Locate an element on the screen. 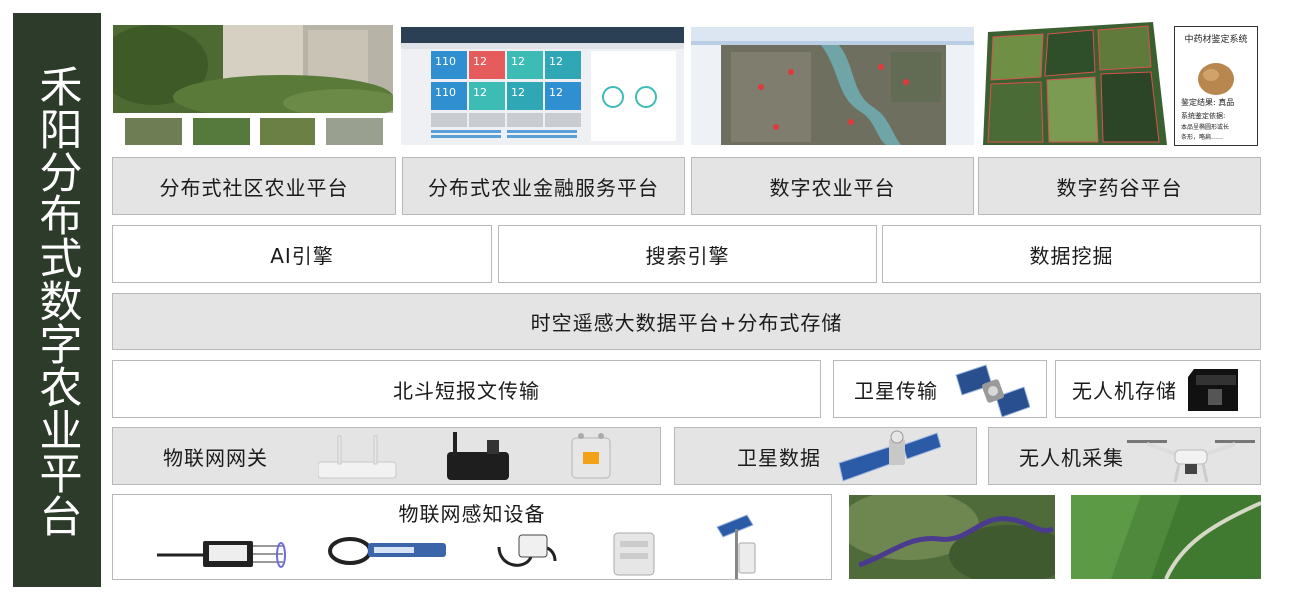  satellite-river-image is located at coordinates (952, 537).